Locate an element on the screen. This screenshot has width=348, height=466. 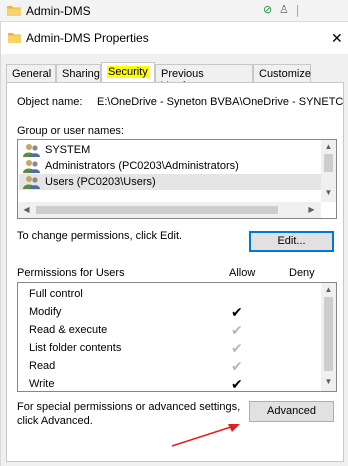
permission-name: Read is located at coordinates (42, 366).